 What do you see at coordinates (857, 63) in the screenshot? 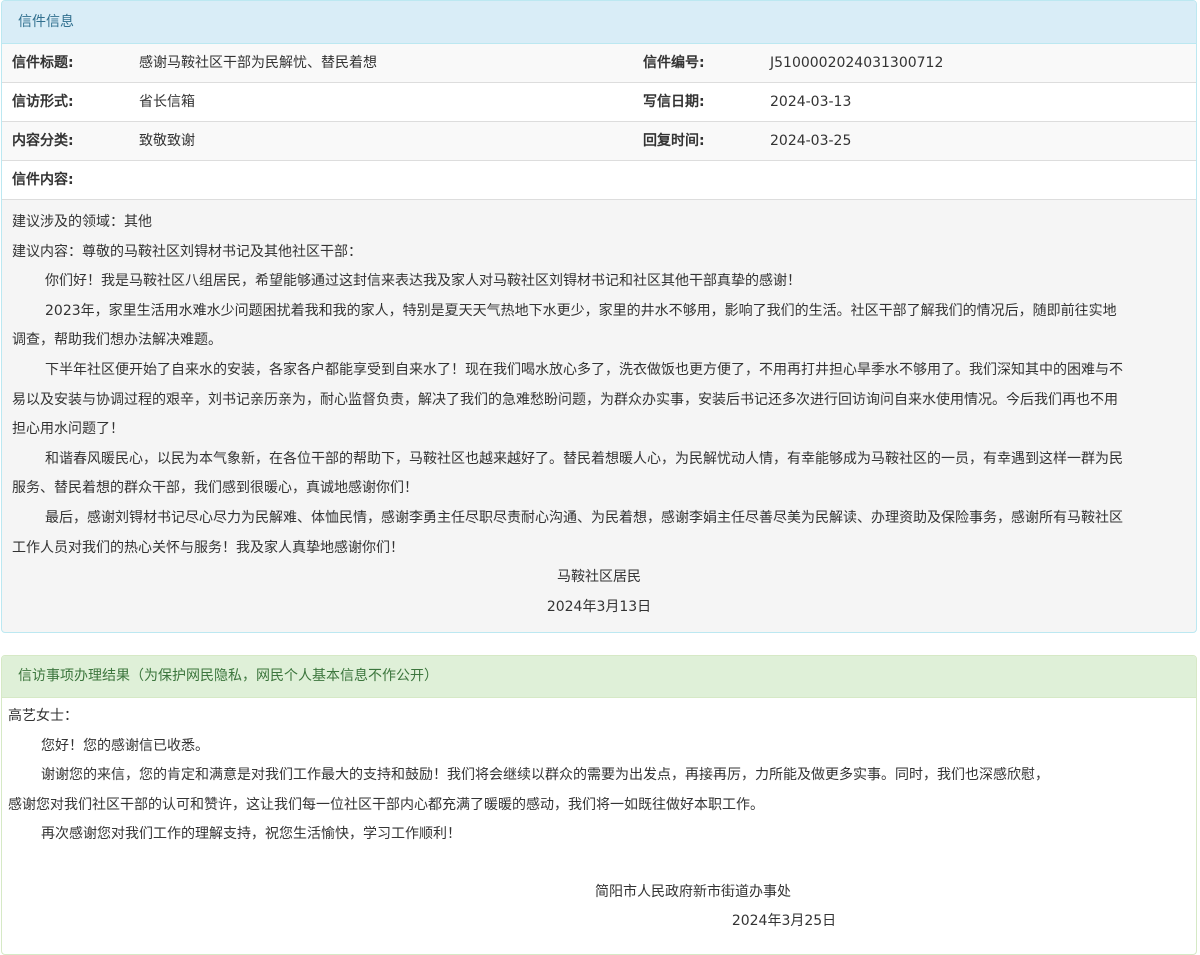
I see `letter-number-value: J5100002024031300712` at bounding box center [857, 63].